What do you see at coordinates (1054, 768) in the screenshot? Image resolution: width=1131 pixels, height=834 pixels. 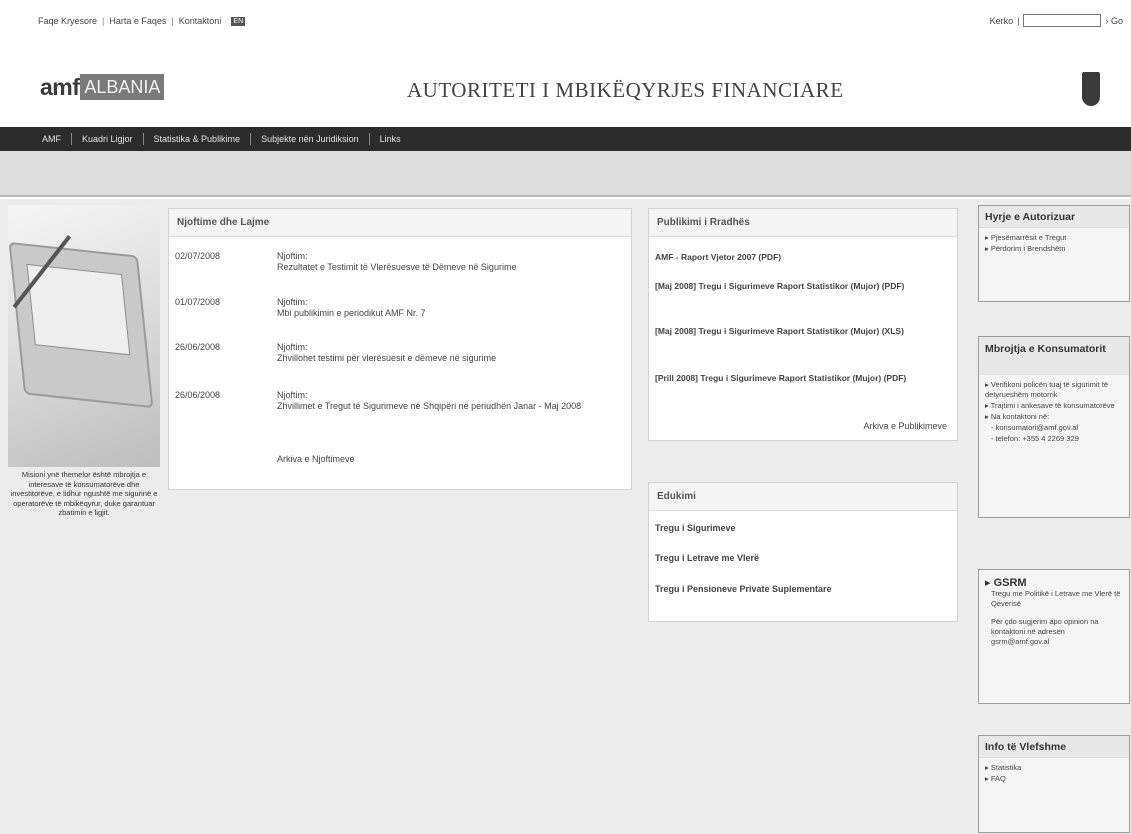 I see `statistics-link: Statistika` at bounding box center [1054, 768].